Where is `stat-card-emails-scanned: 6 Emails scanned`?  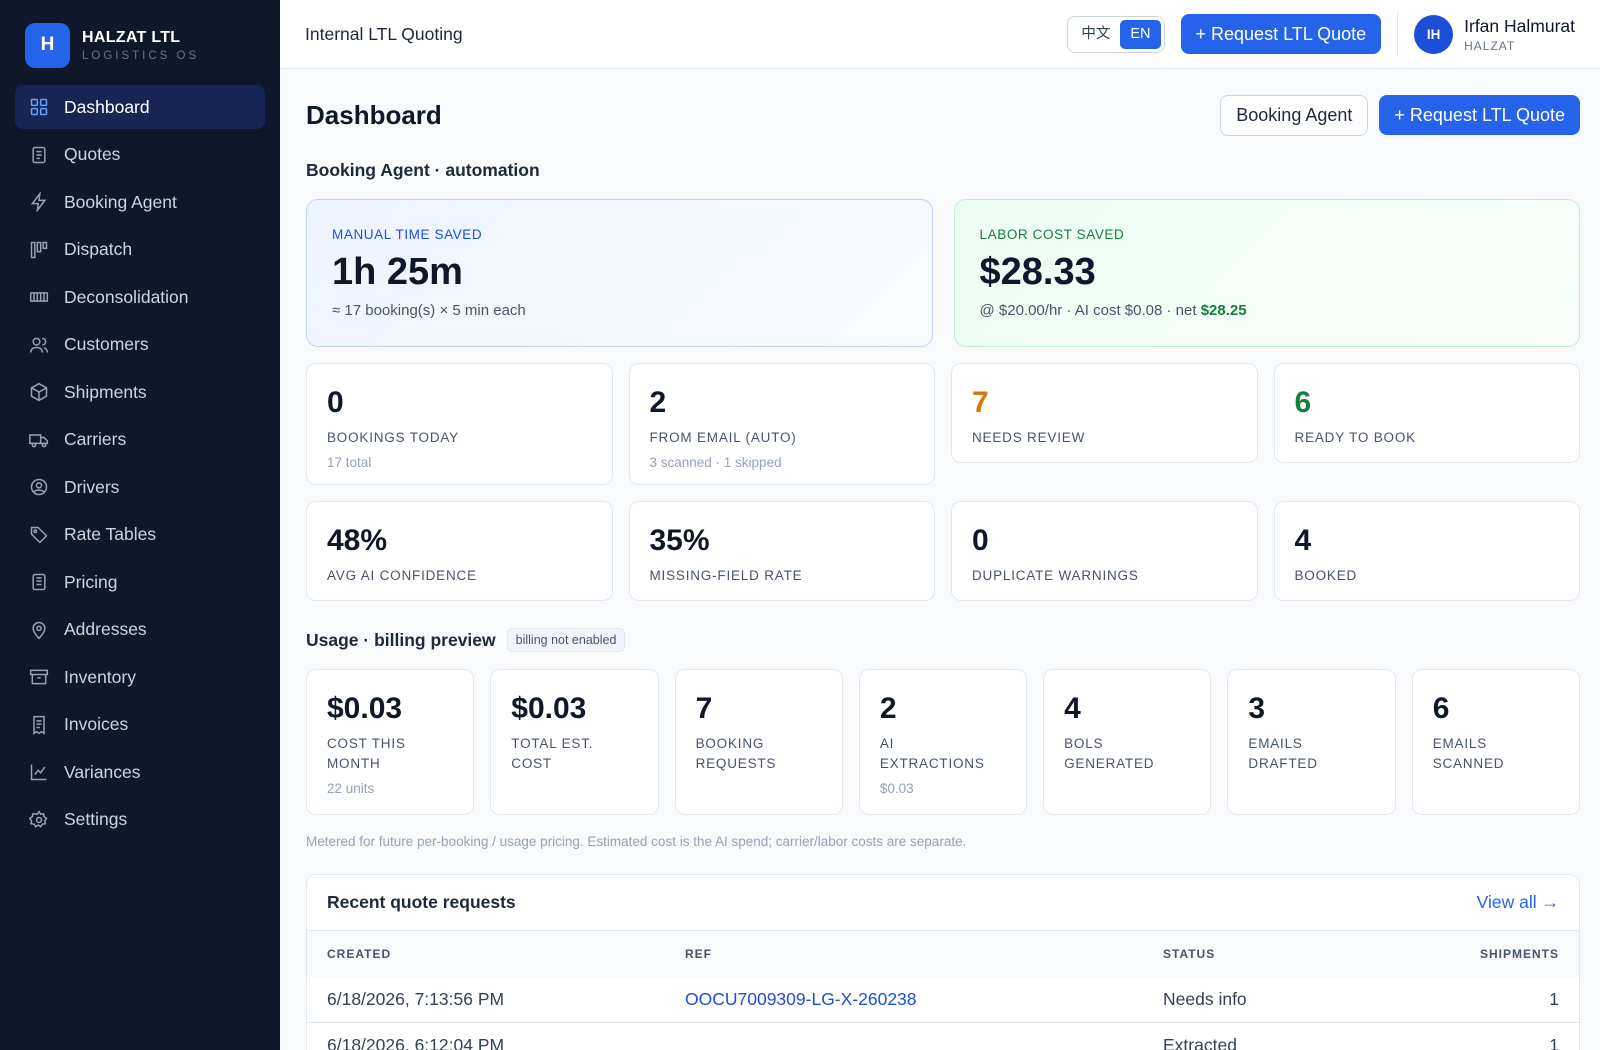 stat-card-emails-scanned: 6 Emails scanned is located at coordinates (1495, 742).